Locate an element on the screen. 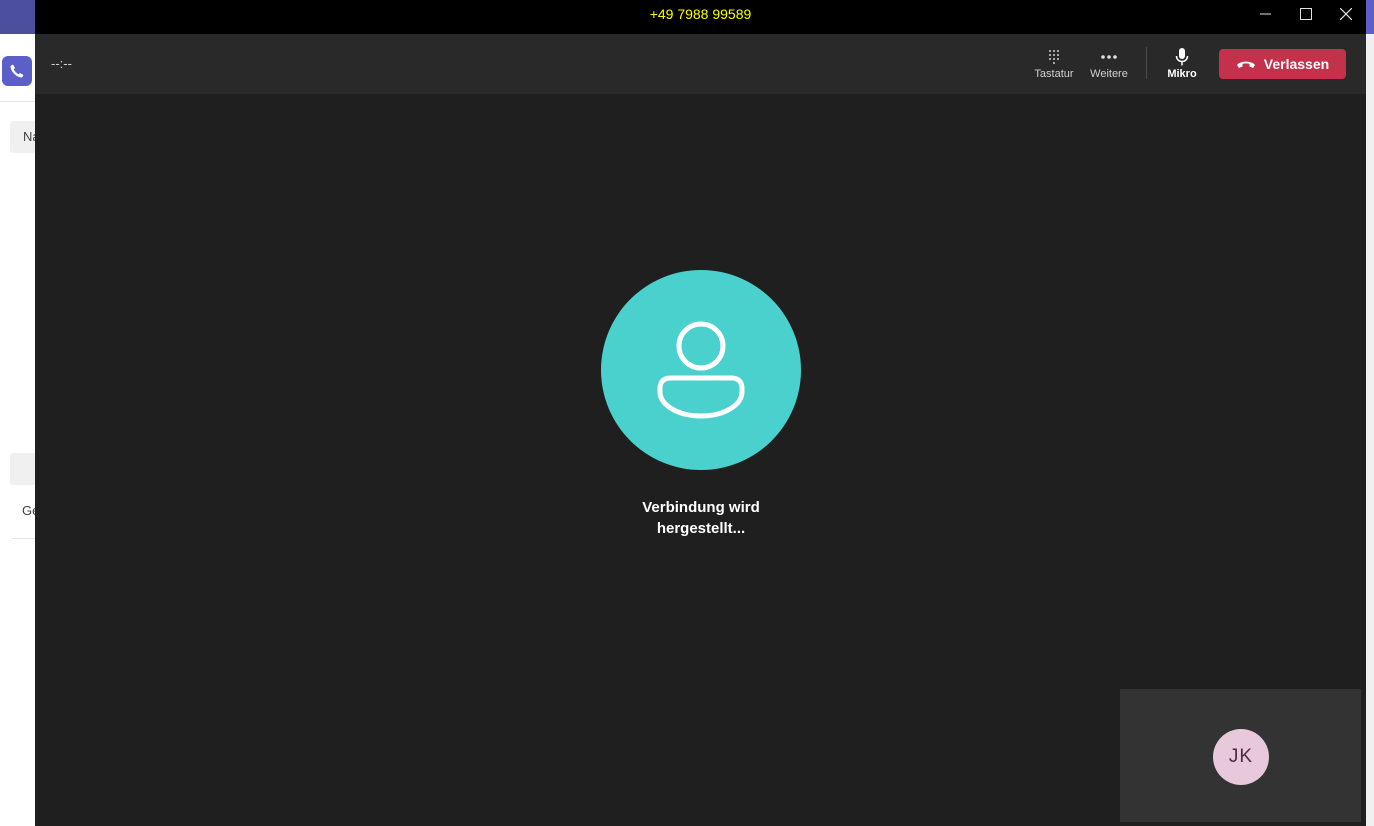  leave-call-button: Verlassen is located at coordinates (1282, 64).